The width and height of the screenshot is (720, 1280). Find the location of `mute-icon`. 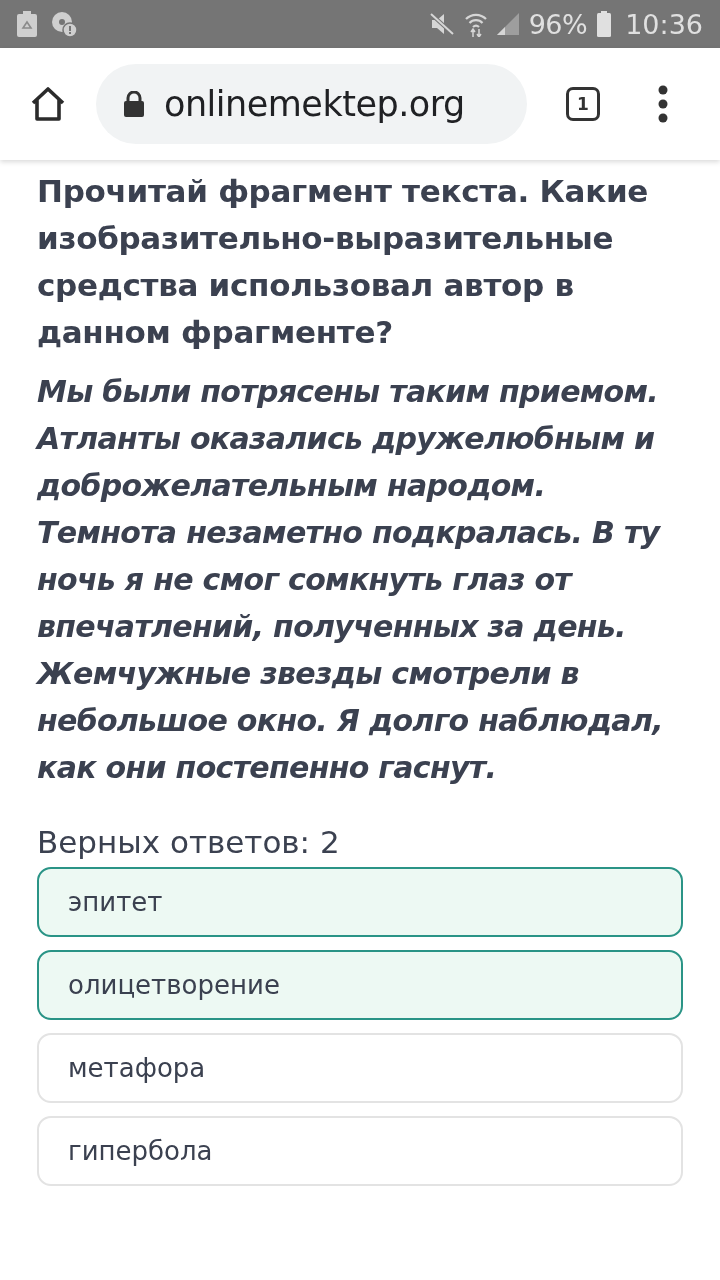

mute-icon is located at coordinates (441, 24).